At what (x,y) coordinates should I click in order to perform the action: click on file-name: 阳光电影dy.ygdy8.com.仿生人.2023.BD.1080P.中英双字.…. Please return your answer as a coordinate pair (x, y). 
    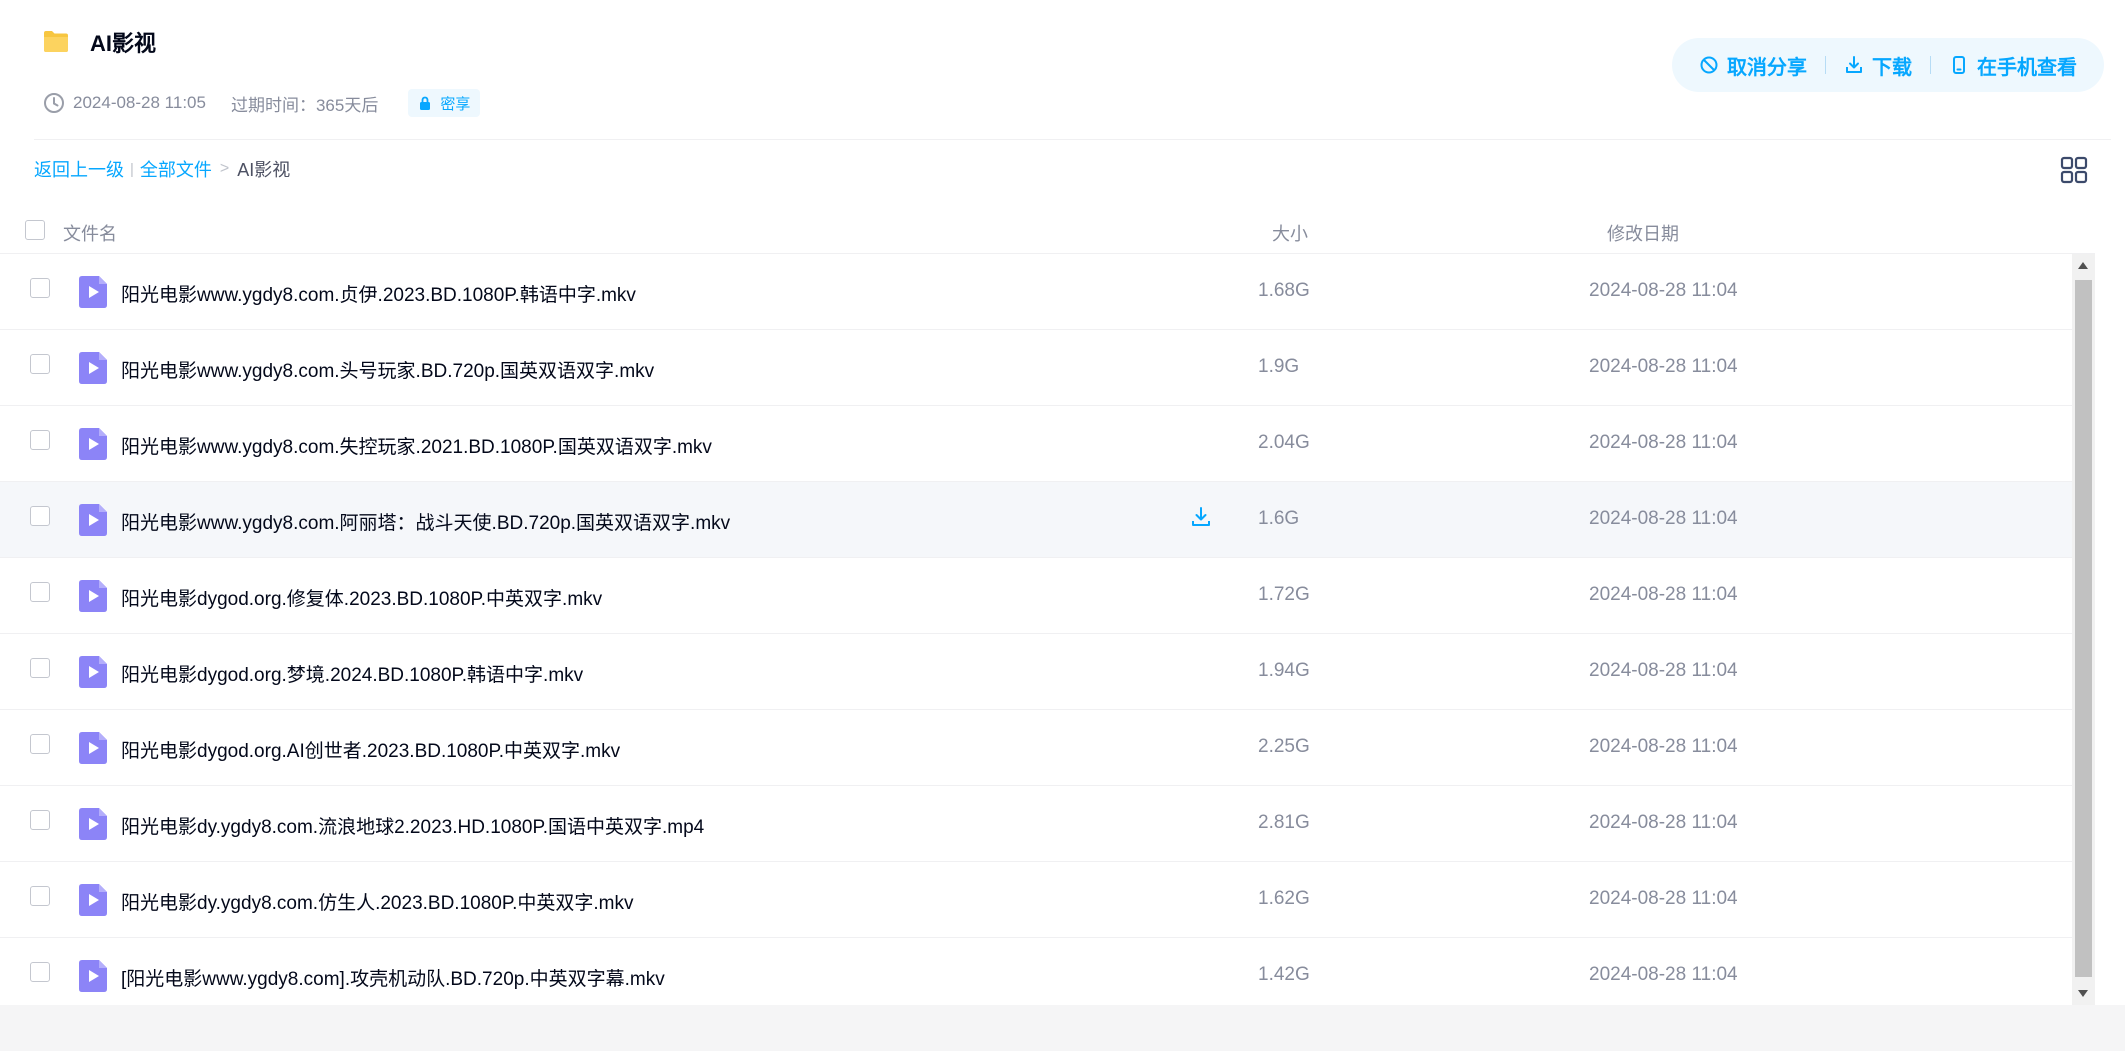
    Looking at the image, I should click on (377, 901).